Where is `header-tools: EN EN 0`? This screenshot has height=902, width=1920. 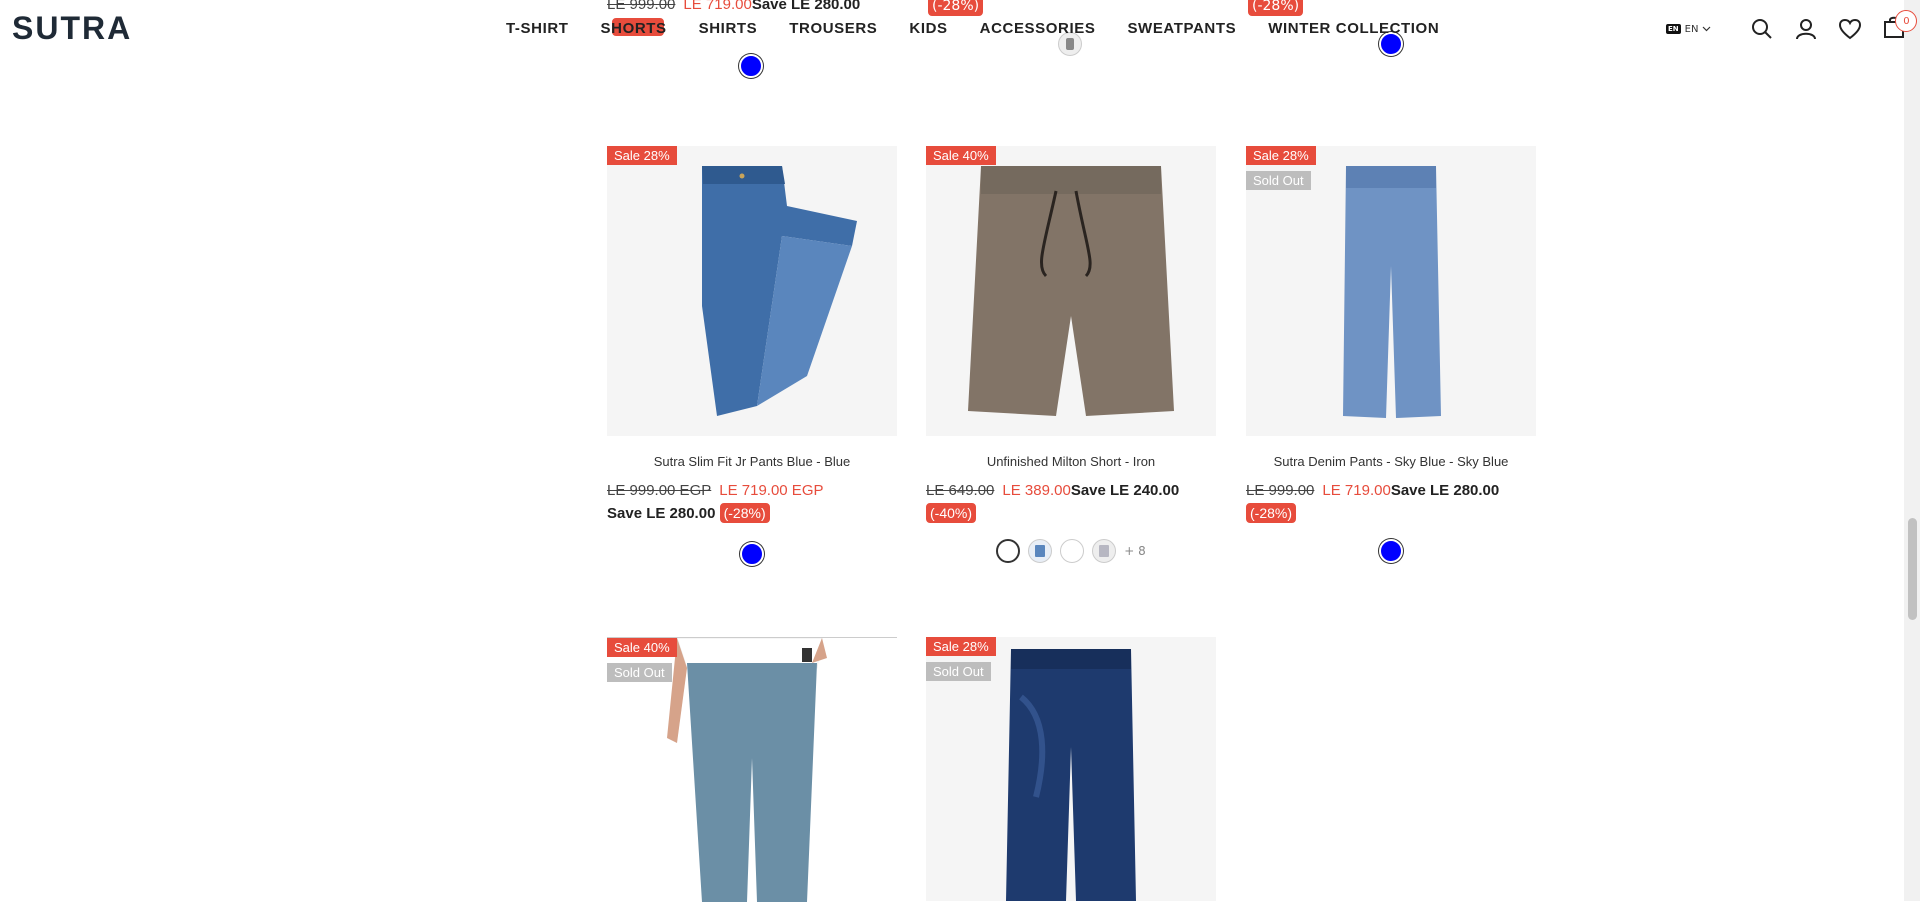
header-tools: EN EN 0 is located at coordinates (1792, 26).